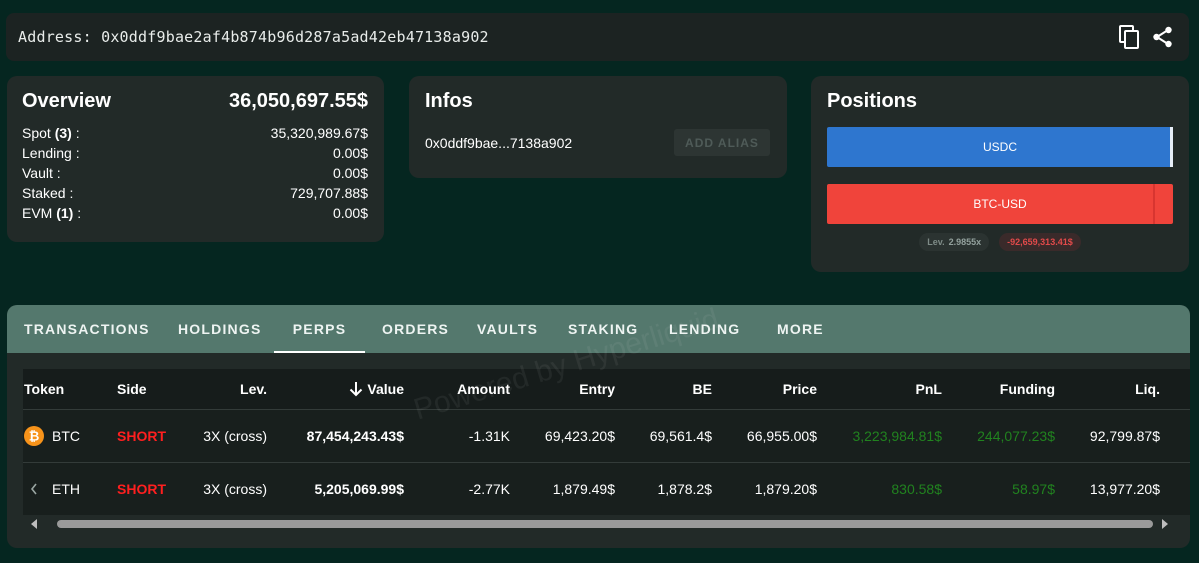 The height and width of the screenshot is (563, 1199). I want to click on header-price: Price, so click(764, 389).